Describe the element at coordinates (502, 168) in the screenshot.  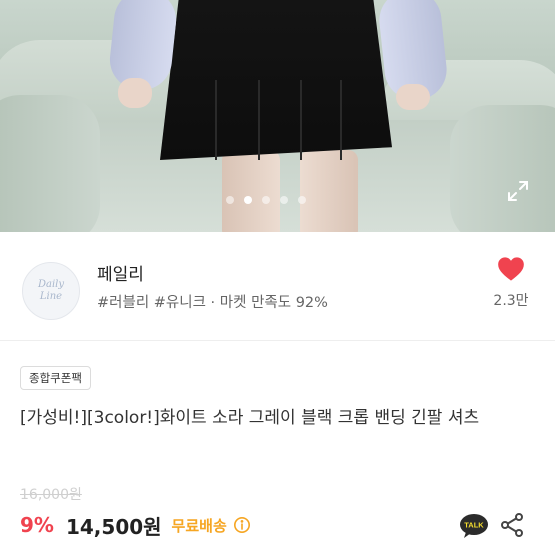
I see `photo-sofa-arm-right` at that location.